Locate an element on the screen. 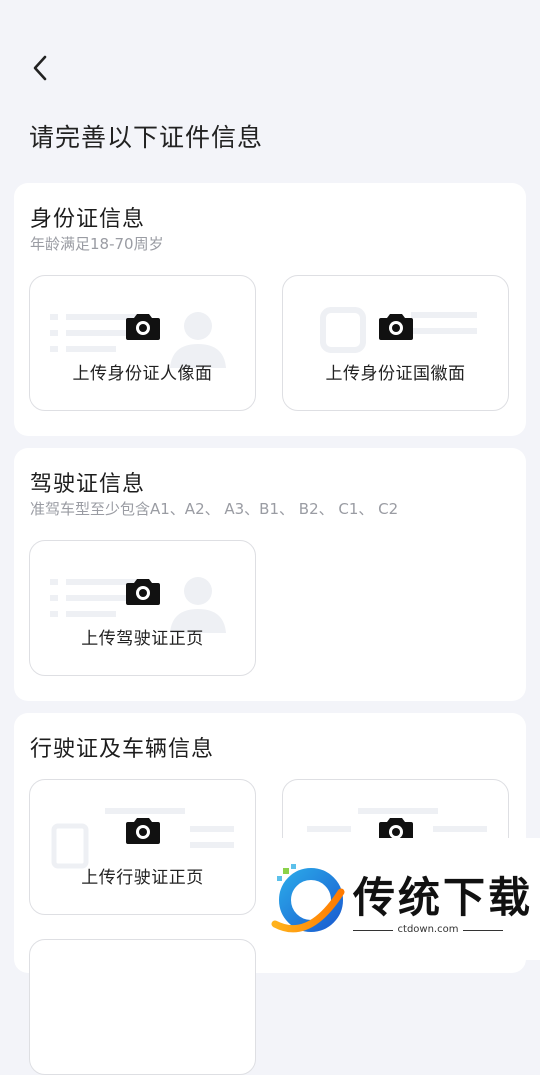  driver-license-subtitle: 准驾车型至少包含A1、A2、 A3、B1、 B2、 C1、 C2 is located at coordinates (214, 509).